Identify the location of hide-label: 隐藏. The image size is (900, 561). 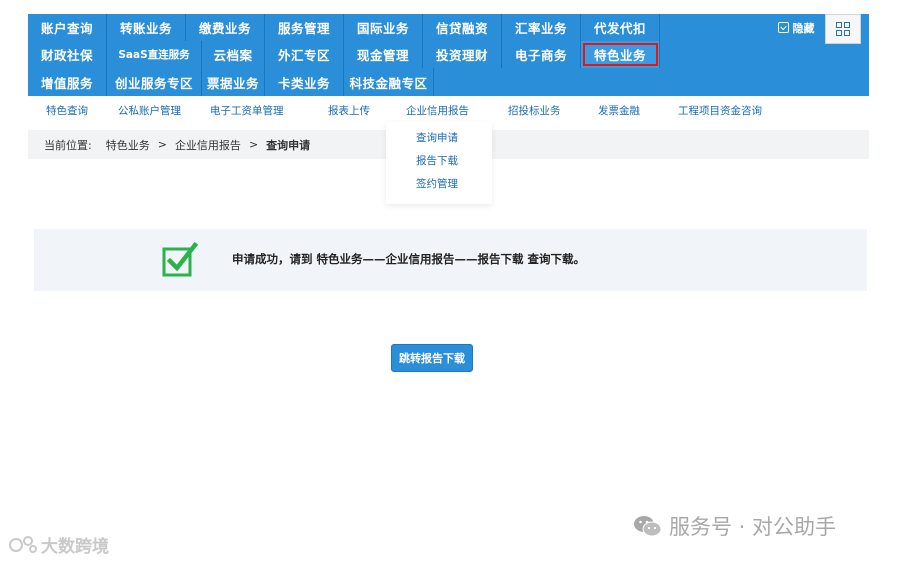
(803, 28).